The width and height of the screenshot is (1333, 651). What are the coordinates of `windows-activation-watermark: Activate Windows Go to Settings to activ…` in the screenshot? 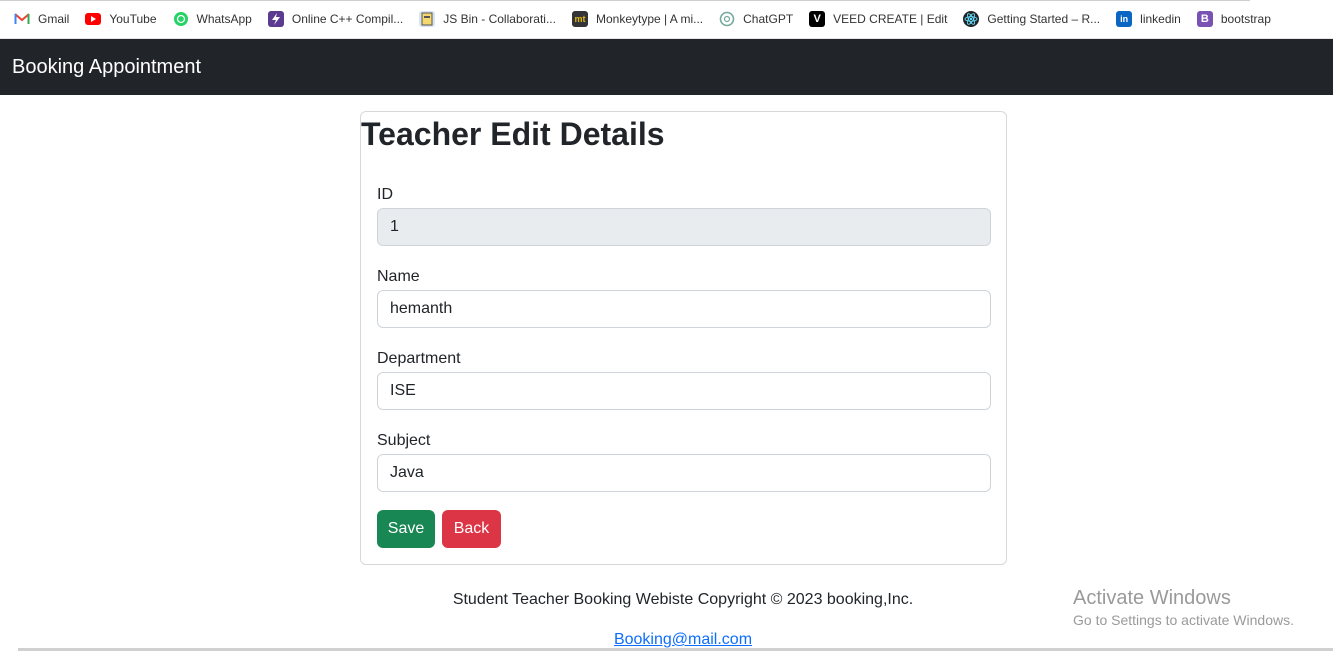 It's located at (1183, 607).